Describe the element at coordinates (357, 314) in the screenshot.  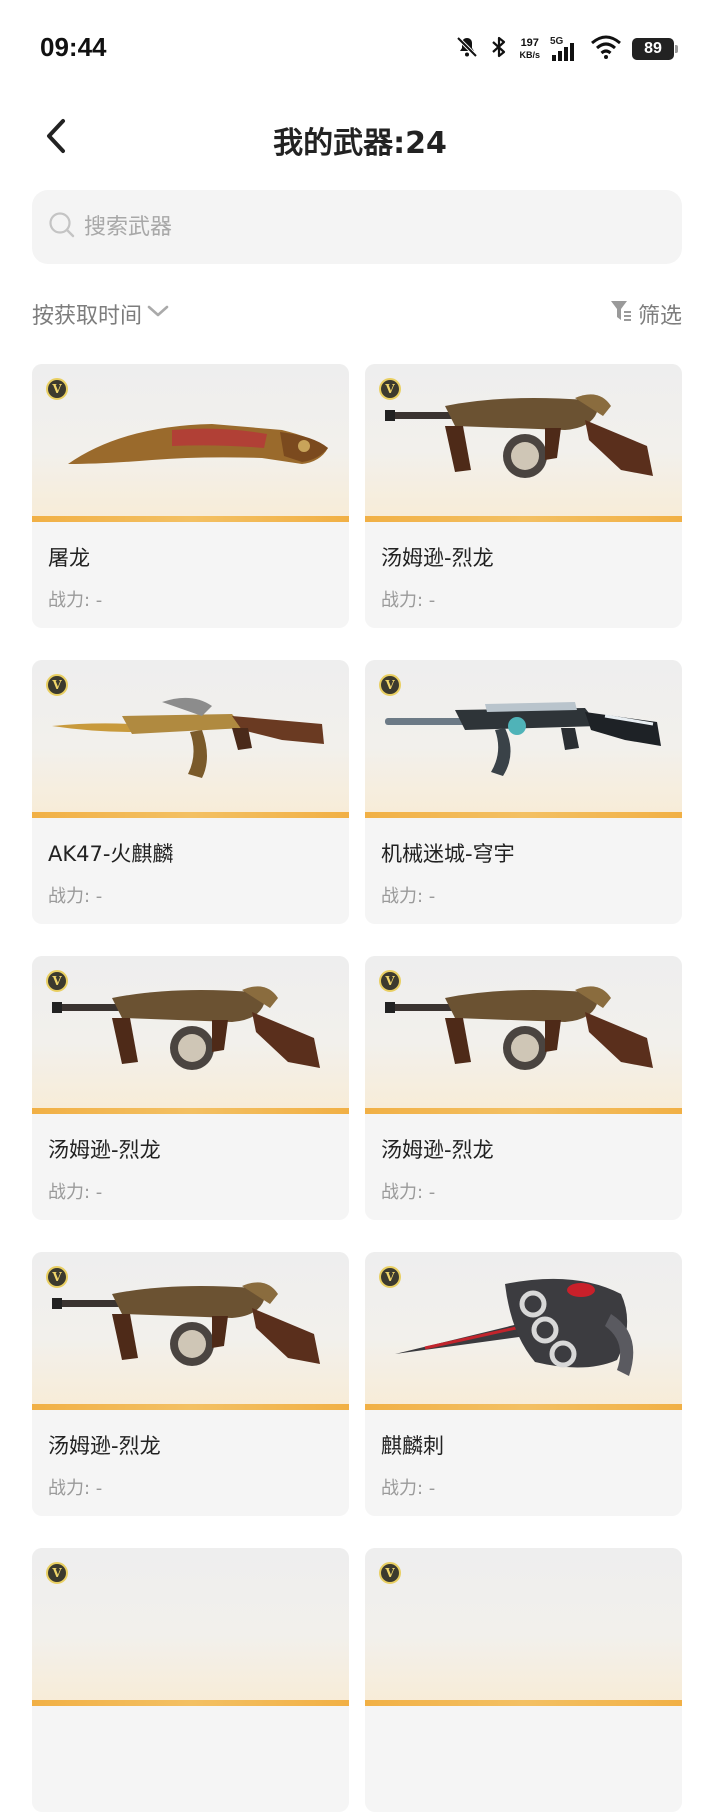
I see `sort-filter-row: 按获取时间 筛选` at that location.